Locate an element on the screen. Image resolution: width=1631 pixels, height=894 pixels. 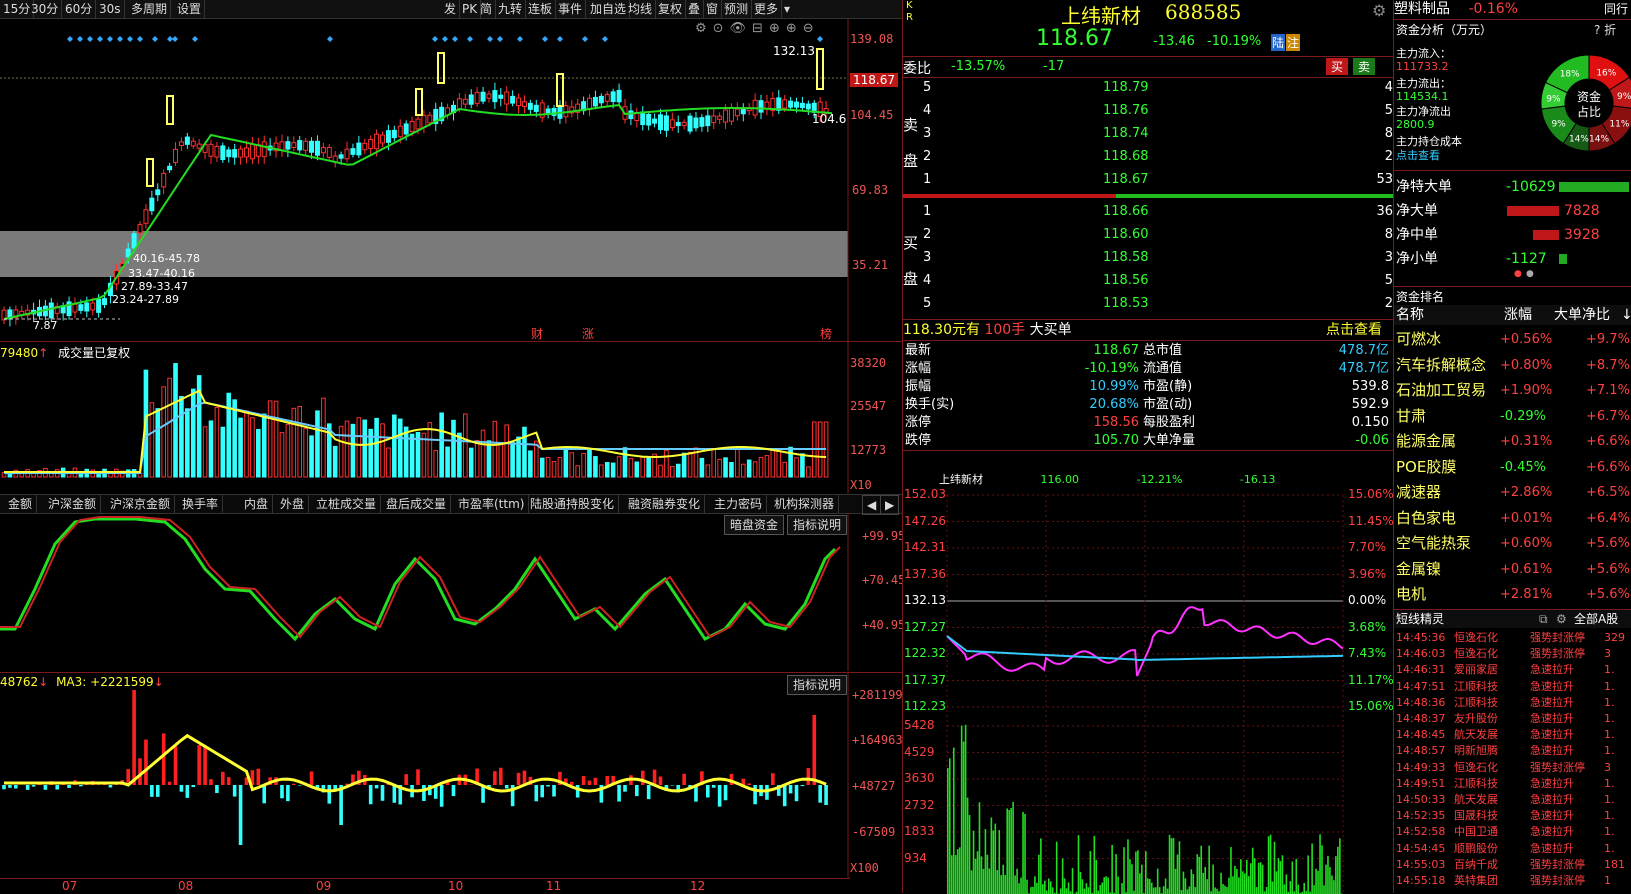
toolbar-item-4: 多周期 is located at coordinates (149, 9).